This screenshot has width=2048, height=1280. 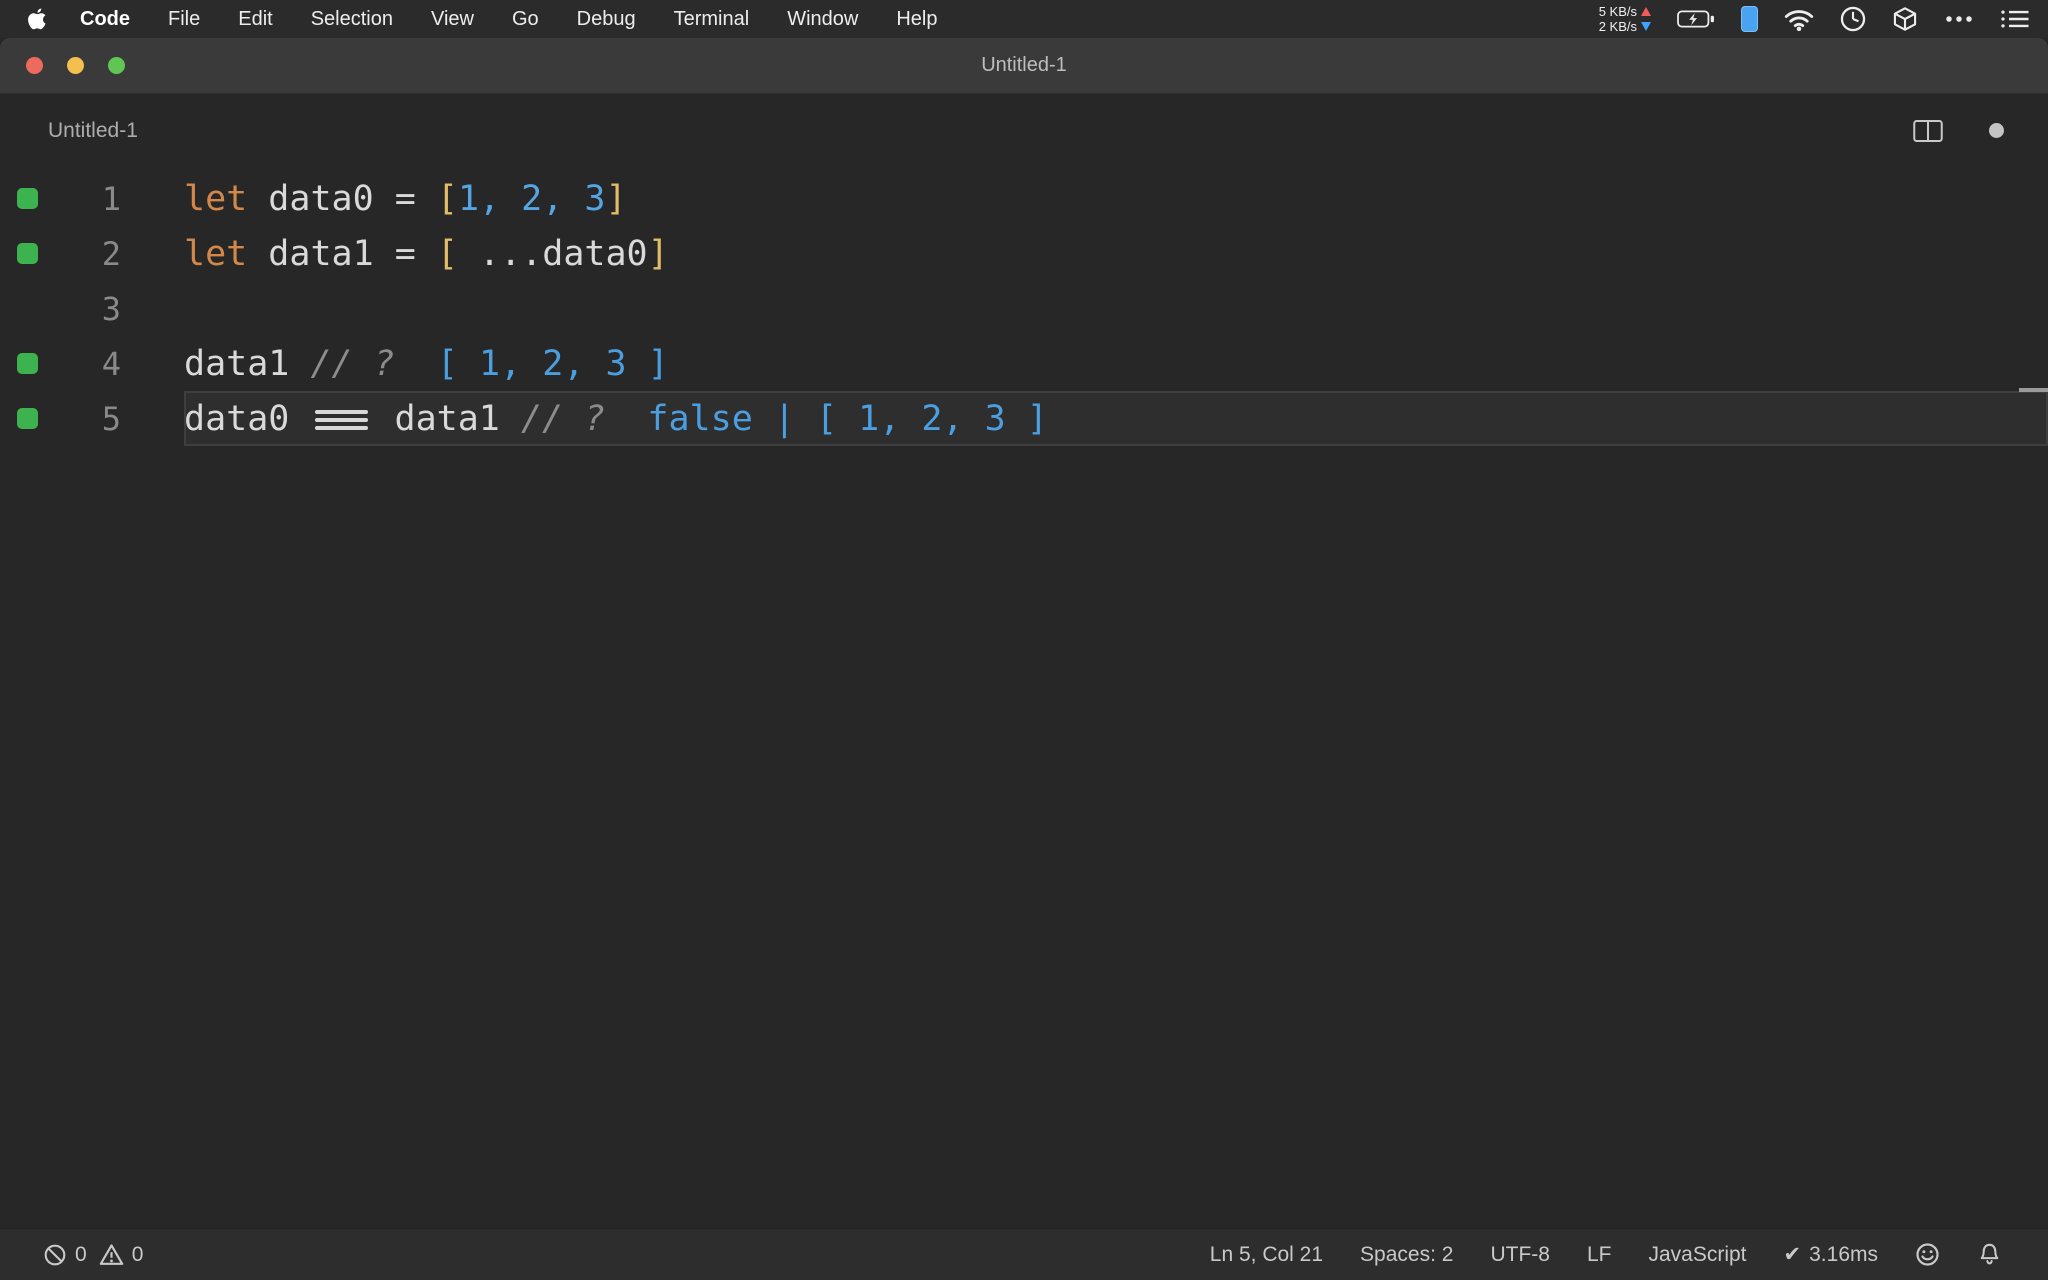 What do you see at coordinates (712, 19) in the screenshot?
I see `menu-item-terminal: Terminal` at bounding box center [712, 19].